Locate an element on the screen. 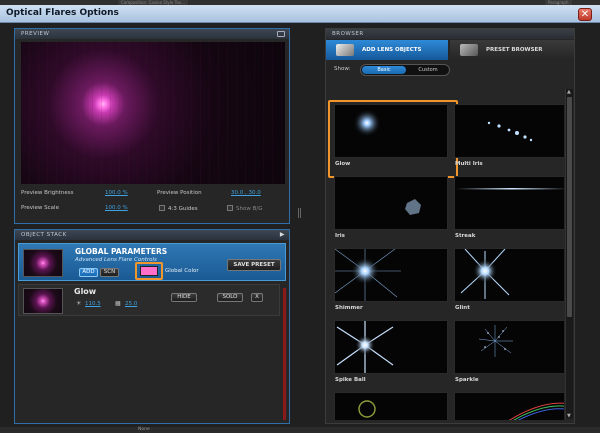  preview-scale: Preview Scale 100.0 % is located at coordinates (74, 208).